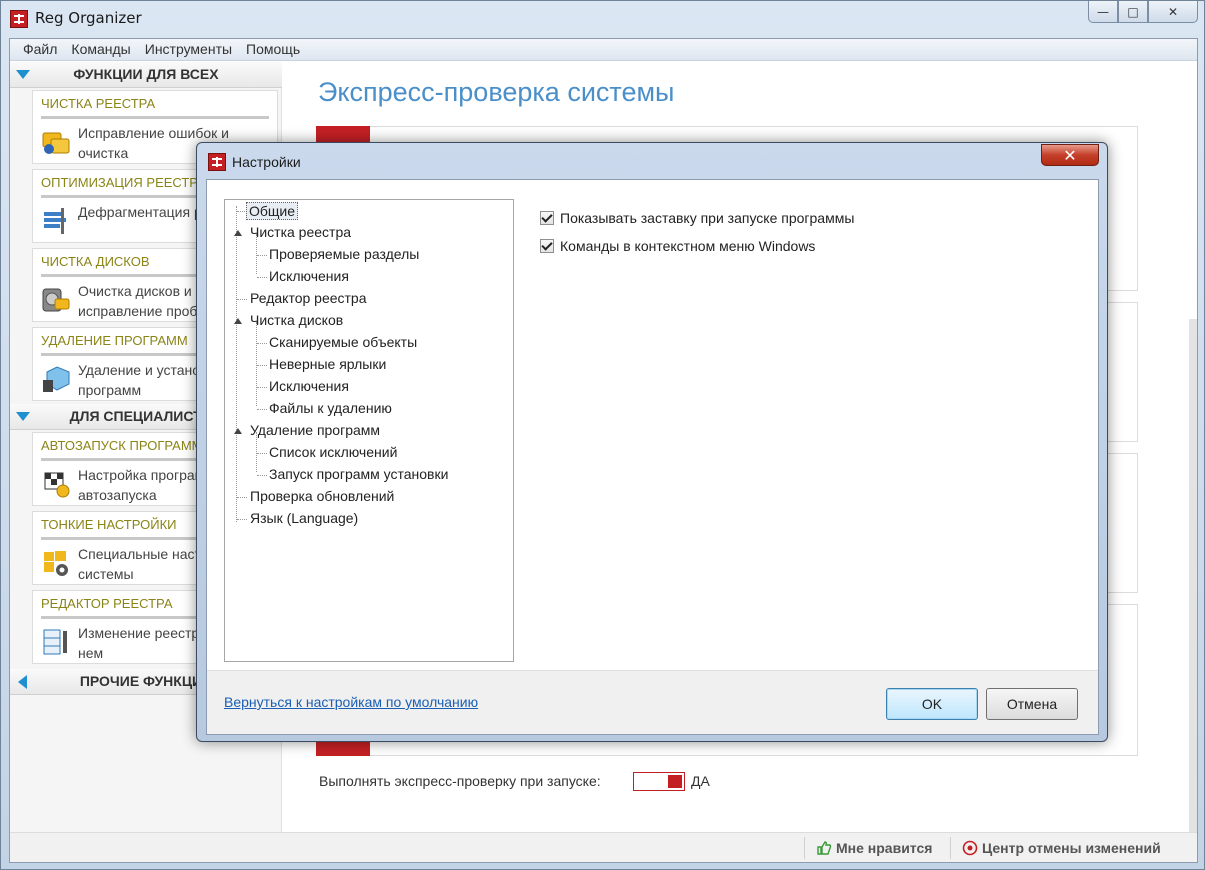 The width and height of the screenshot is (1205, 870). Describe the element at coordinates (344, 254) in the screenshot. I see `tree-item-checked-sections: Проверяемые разделы` at that location.